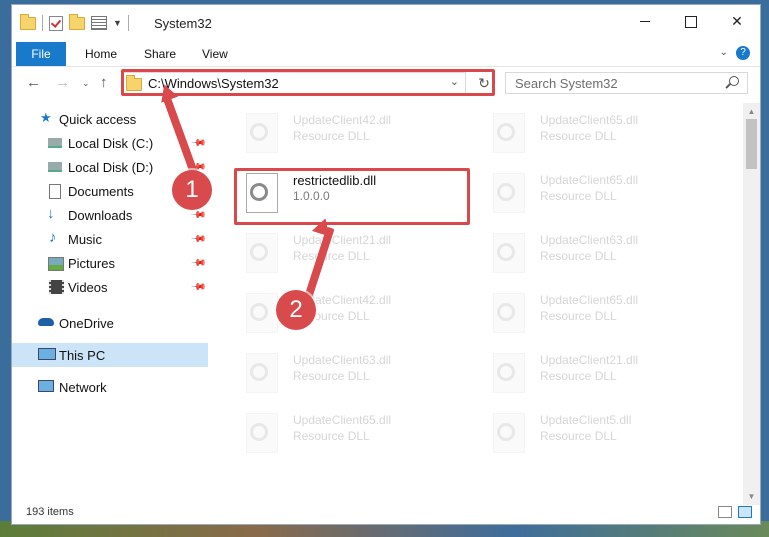 The height and width of the screenshot is (537, 769). I want to click on tiles-view-icon, so click(745, 512).